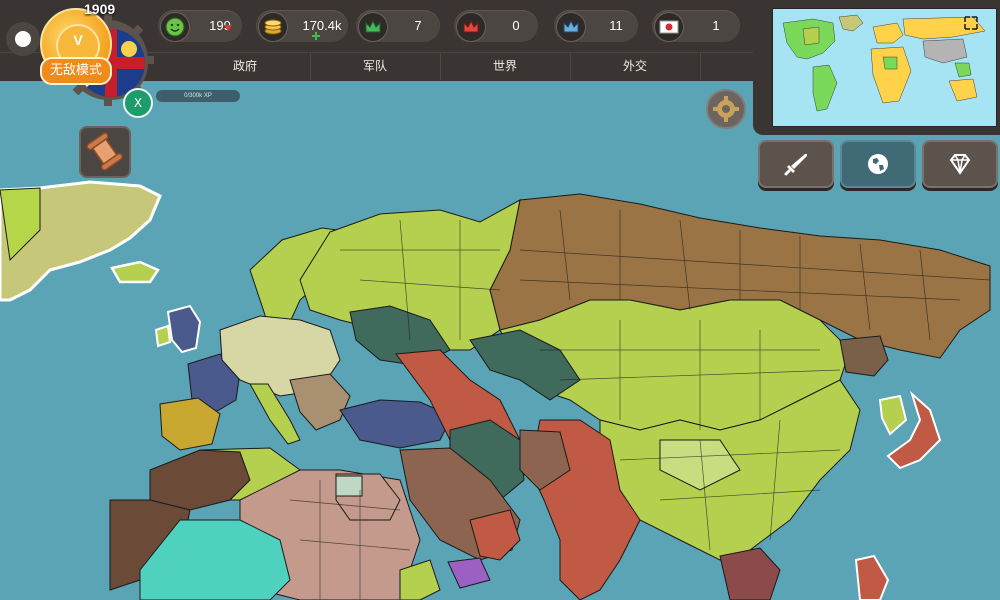  Describe the element at coordinates (200, 26) in the screenshot. I see `happiness-pill: 199` at that location.